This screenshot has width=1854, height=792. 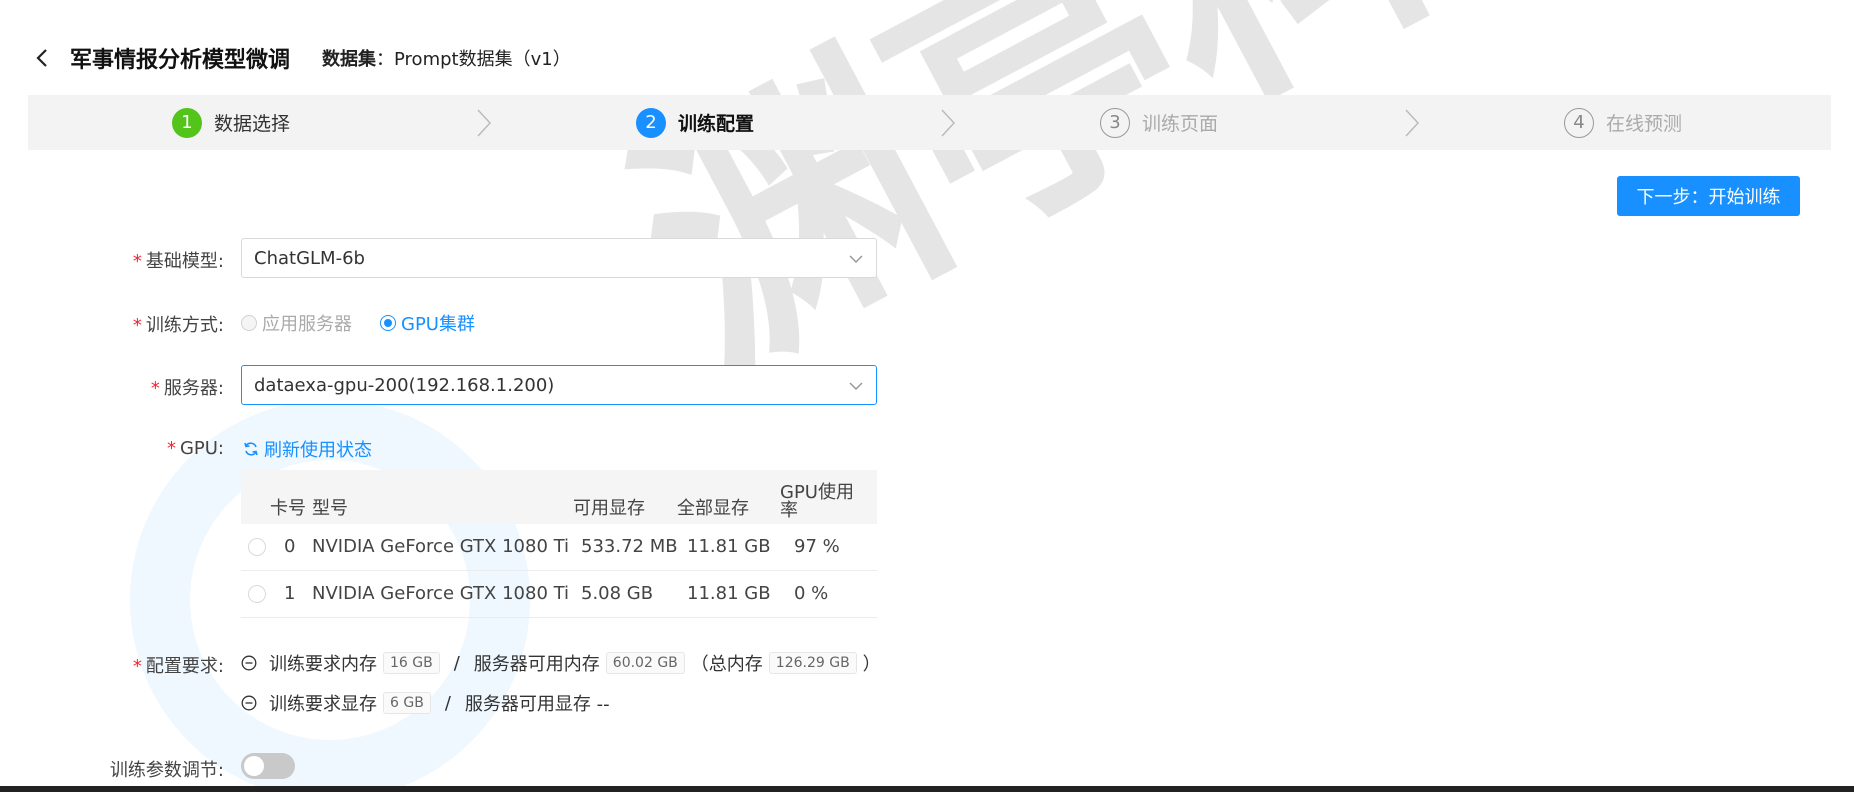 What do you see at coordinates (372, 323) in the screenshot?
I see `train-mode-radio-group: 应用服务器 GPU集群` at bounding box center [372, 323].